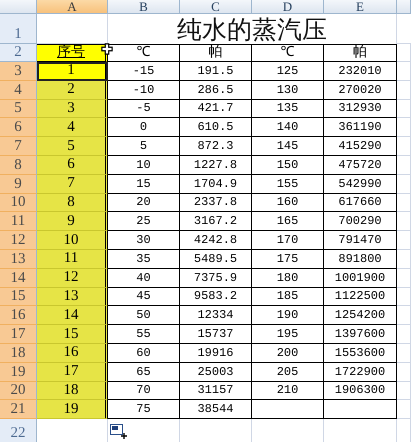  What do you see at coordinates (404, 7) in the screenshot?
I see `column-header` at bounding box center [404, 7].